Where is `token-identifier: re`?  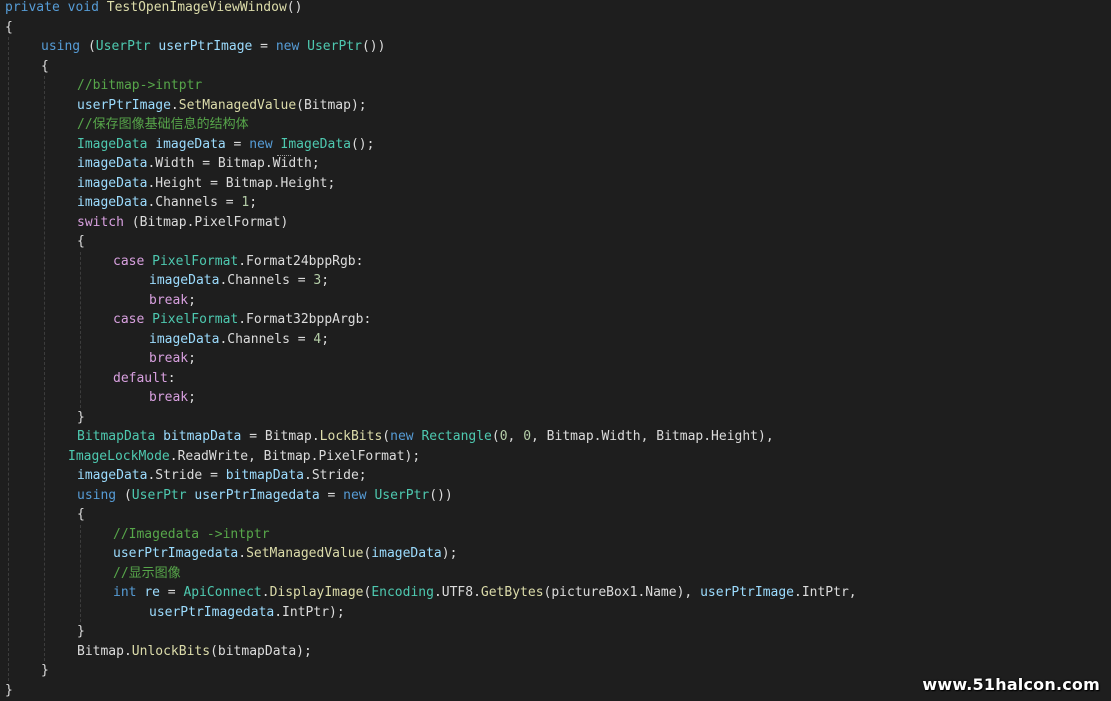
token-identifier: re is located at coordinates (152, 592).